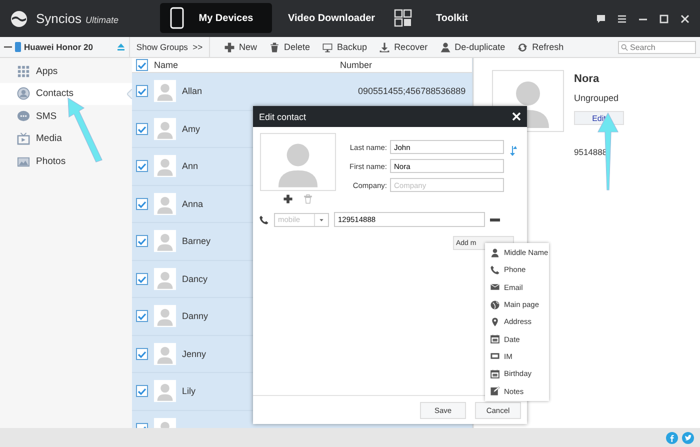 The width and height of the screenshot is (700, 447). I want to click on contact-name: Nora, so click(587, 79).